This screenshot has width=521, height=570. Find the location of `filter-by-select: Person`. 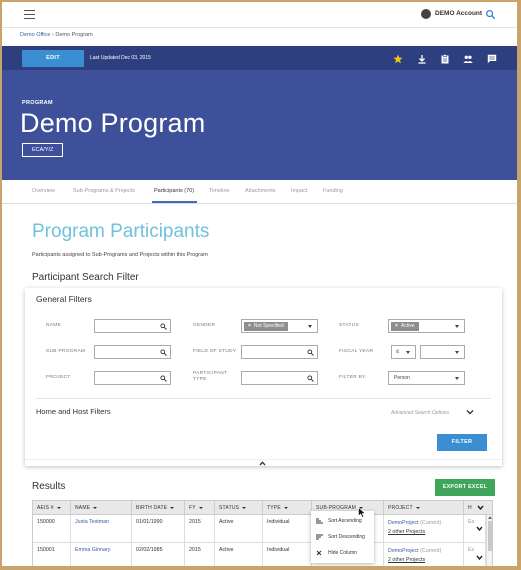

filter-by-select: Person is located at coordinates (426, 378).